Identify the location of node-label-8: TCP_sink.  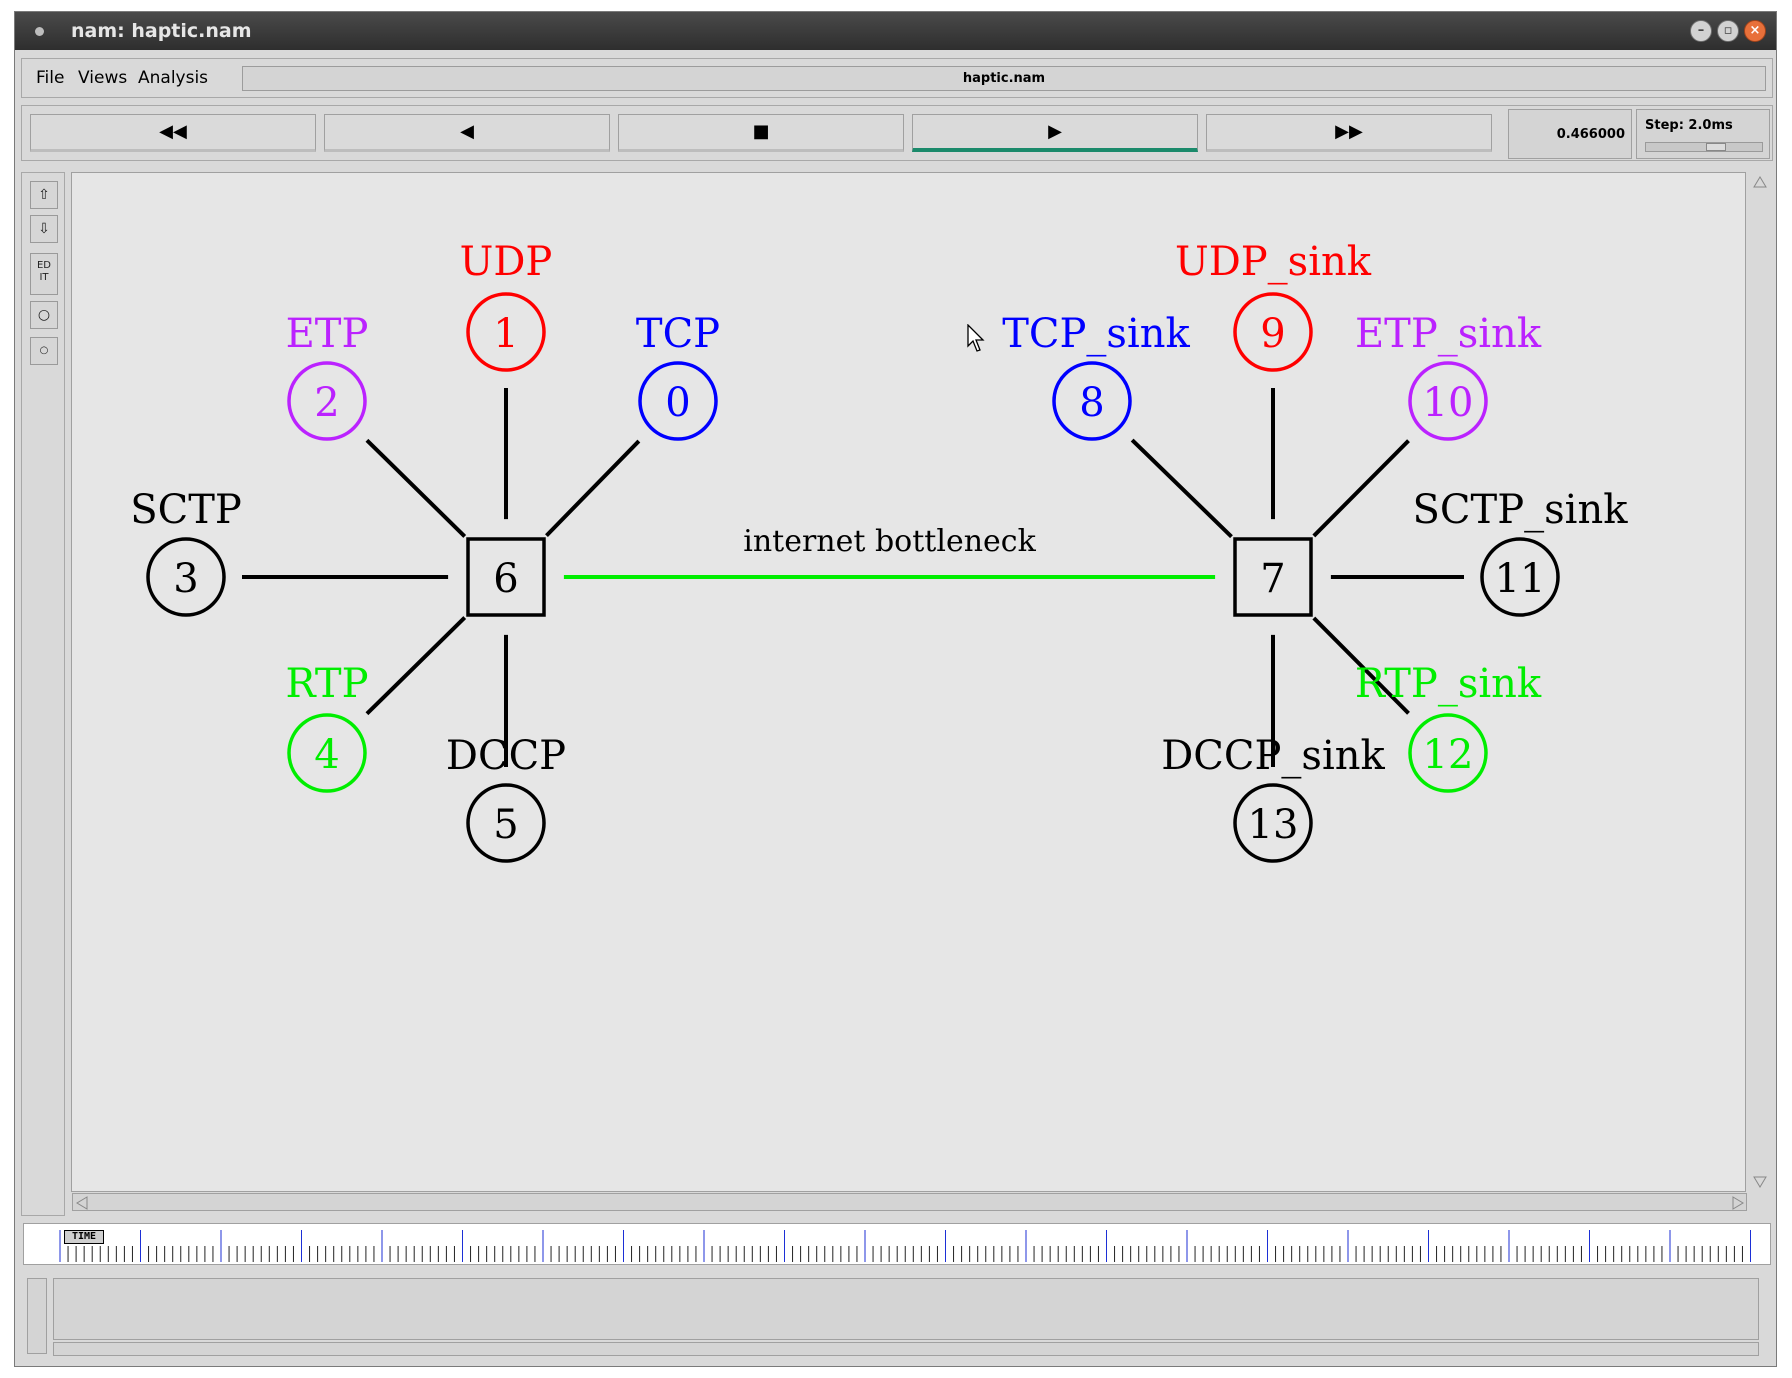
(1096, 334).